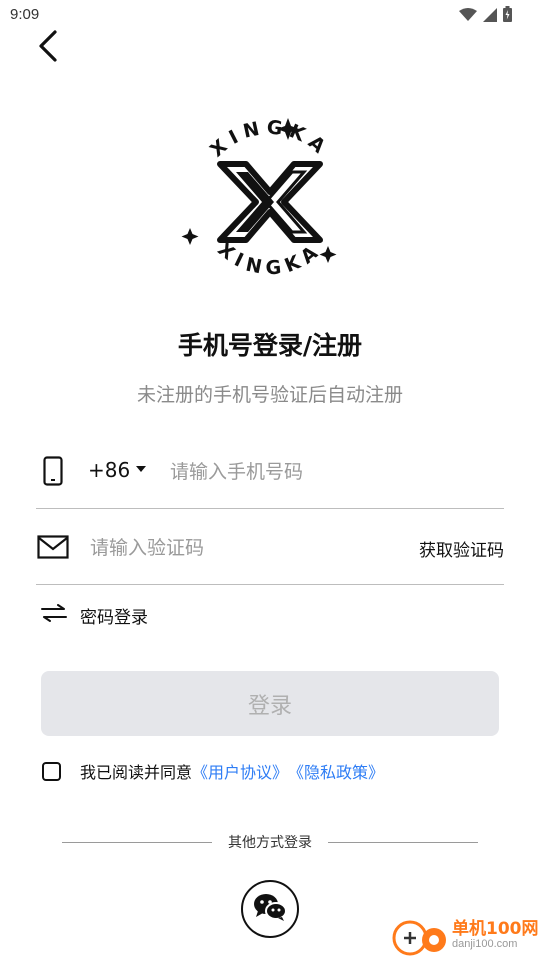  Describe the element at coordinates (336, 771) in the screenshot. I see `privacy-policy-link: 《隐私政策》` at that location.